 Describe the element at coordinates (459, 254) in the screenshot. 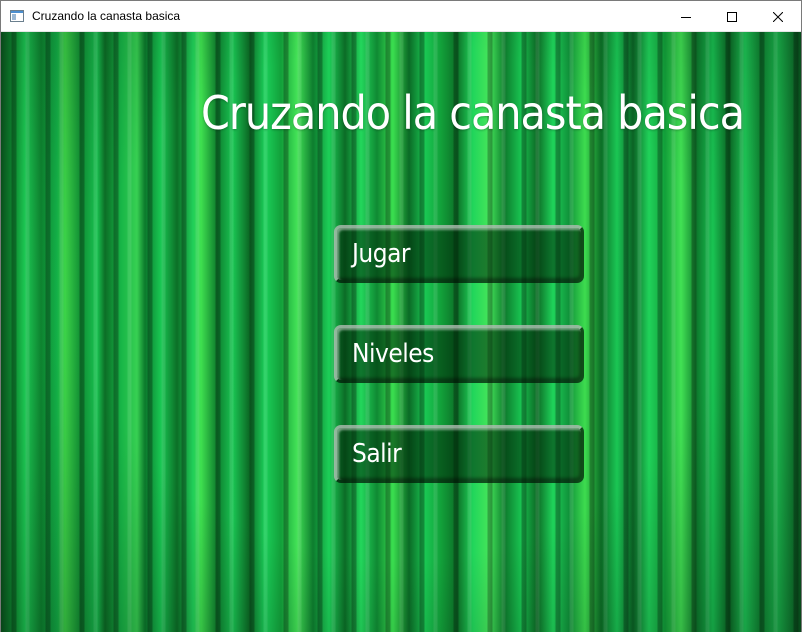

I see `jugar-button: Jugar` at that location.